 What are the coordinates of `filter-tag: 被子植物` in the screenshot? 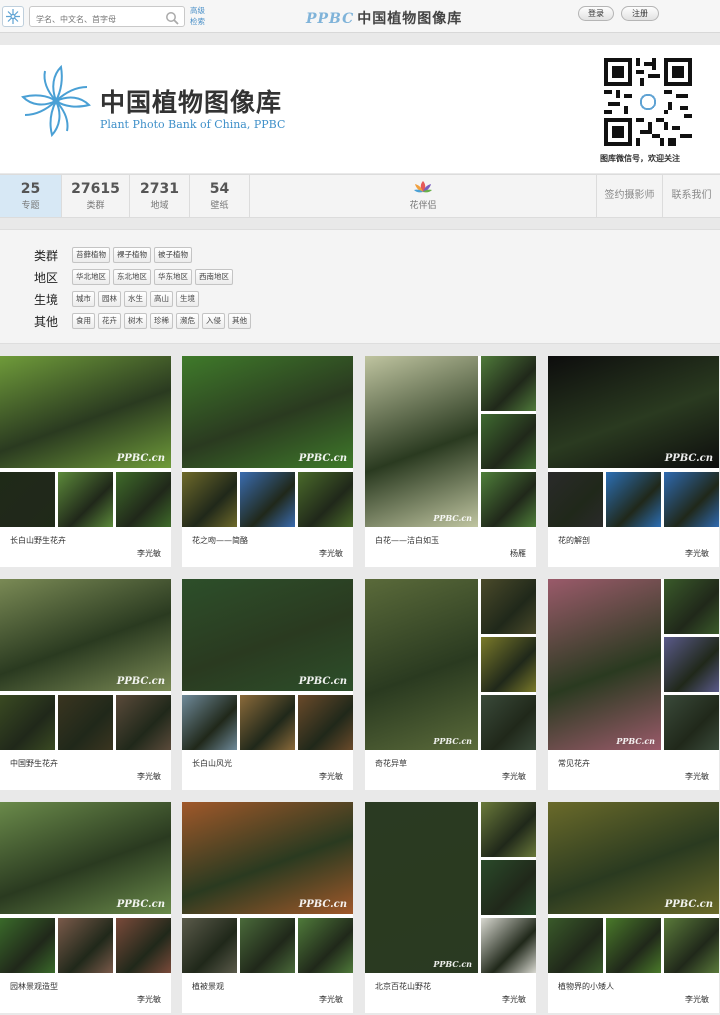 It's located at (173, 255).